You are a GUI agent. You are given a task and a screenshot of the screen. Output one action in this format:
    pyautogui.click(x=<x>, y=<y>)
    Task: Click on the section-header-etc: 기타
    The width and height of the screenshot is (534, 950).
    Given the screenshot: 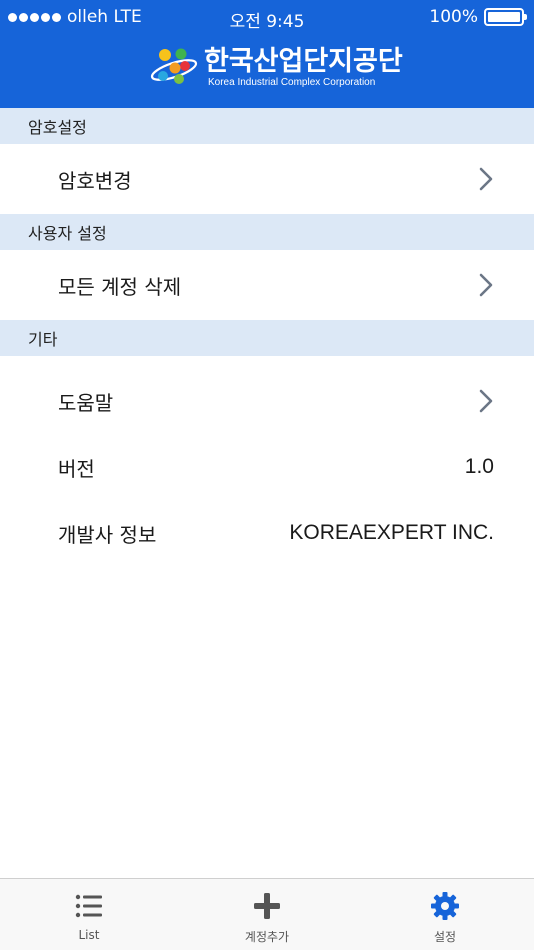 What is the action you would take?
    pyautogui.click(x=267, y=338)
    